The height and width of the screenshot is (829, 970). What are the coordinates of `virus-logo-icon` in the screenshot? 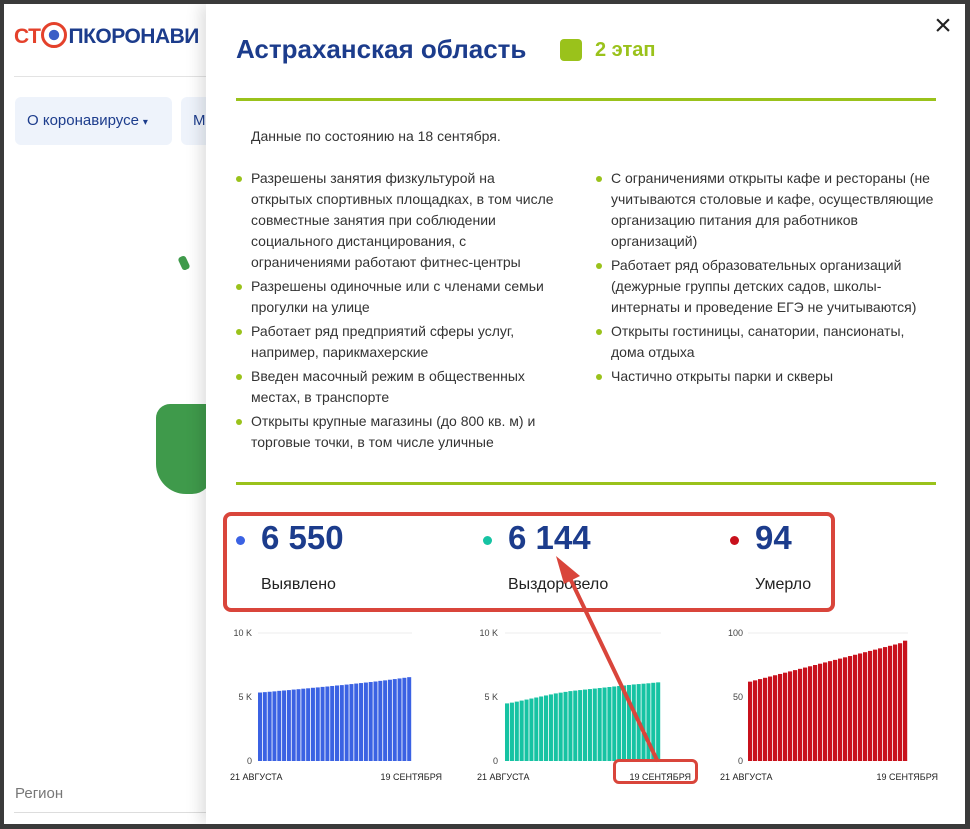 It's located at (54, 35).